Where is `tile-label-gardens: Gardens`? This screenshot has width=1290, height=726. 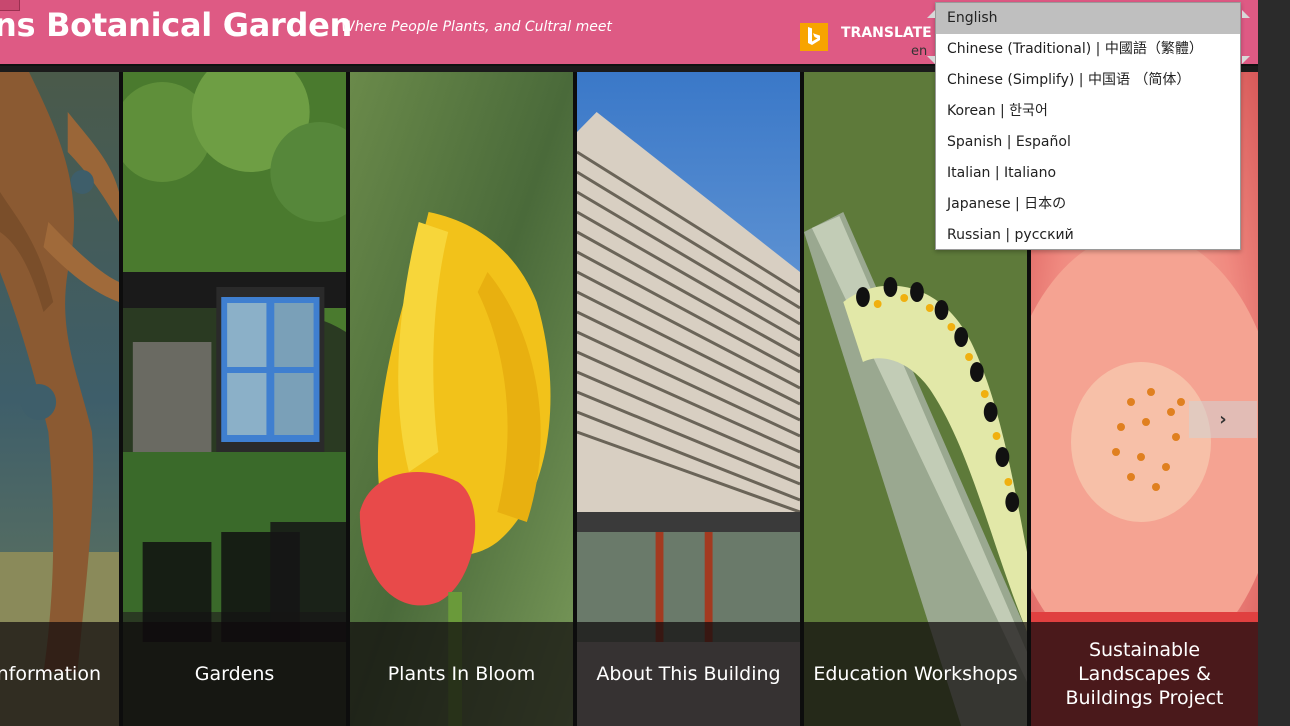 tile-label-gardens: Gardens is located at coordinates (234, 674).